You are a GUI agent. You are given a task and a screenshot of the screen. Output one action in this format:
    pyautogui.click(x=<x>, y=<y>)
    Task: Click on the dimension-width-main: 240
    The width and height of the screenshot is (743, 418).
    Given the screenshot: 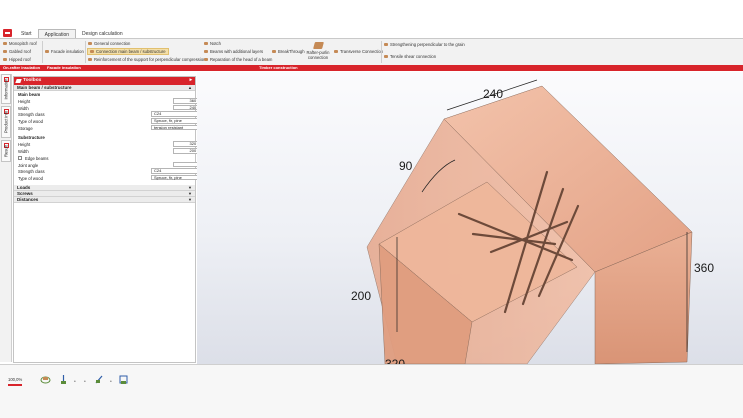 What is the action you would take?
    pyautogui.click(x=493, y=94)
    